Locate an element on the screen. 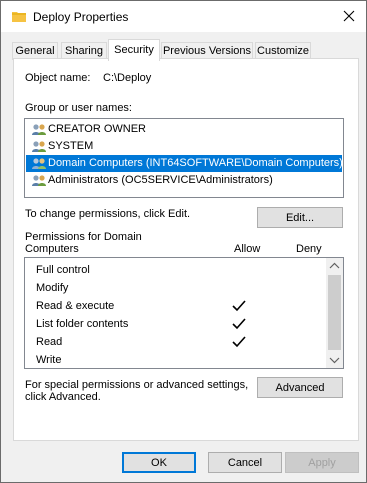  folder-icon is located at coordinates (19, 17).